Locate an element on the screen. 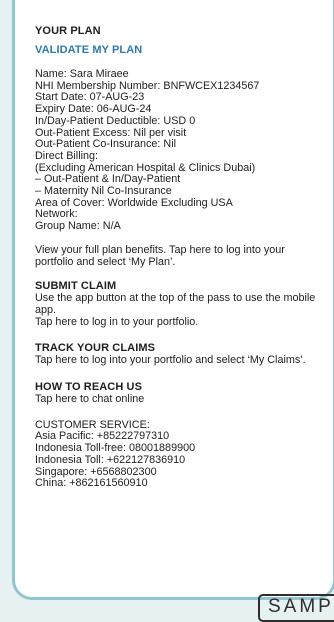 The width and height of the screenshot is (334, 622). sample-watermark: SAMP is located at coordinates (296, 608).